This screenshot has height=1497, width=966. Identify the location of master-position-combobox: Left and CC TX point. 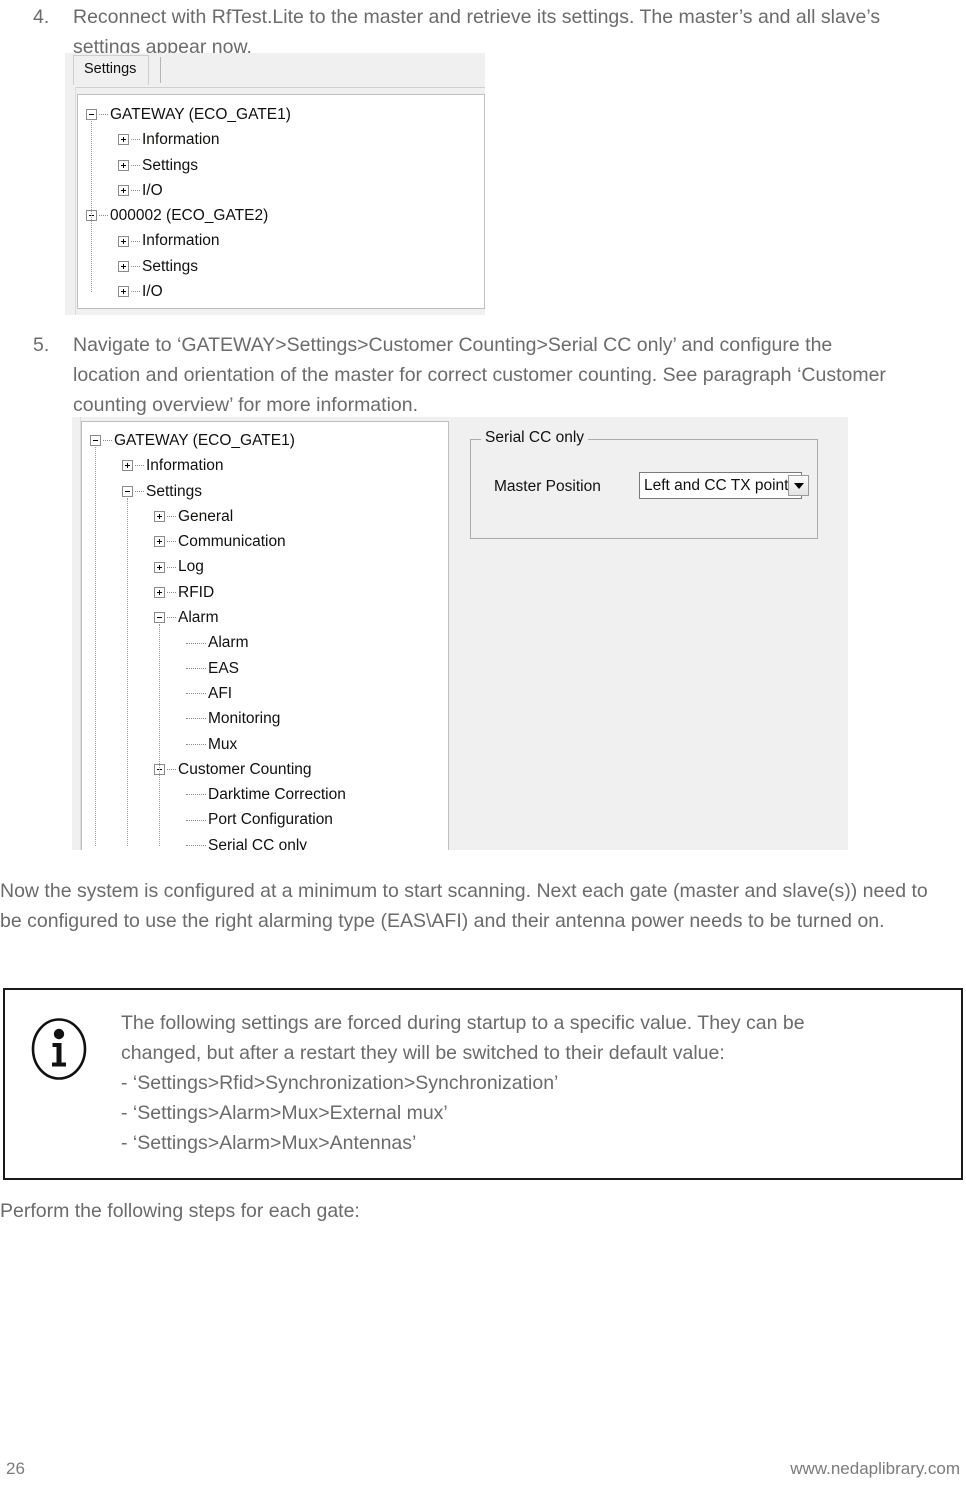
(724, 485).